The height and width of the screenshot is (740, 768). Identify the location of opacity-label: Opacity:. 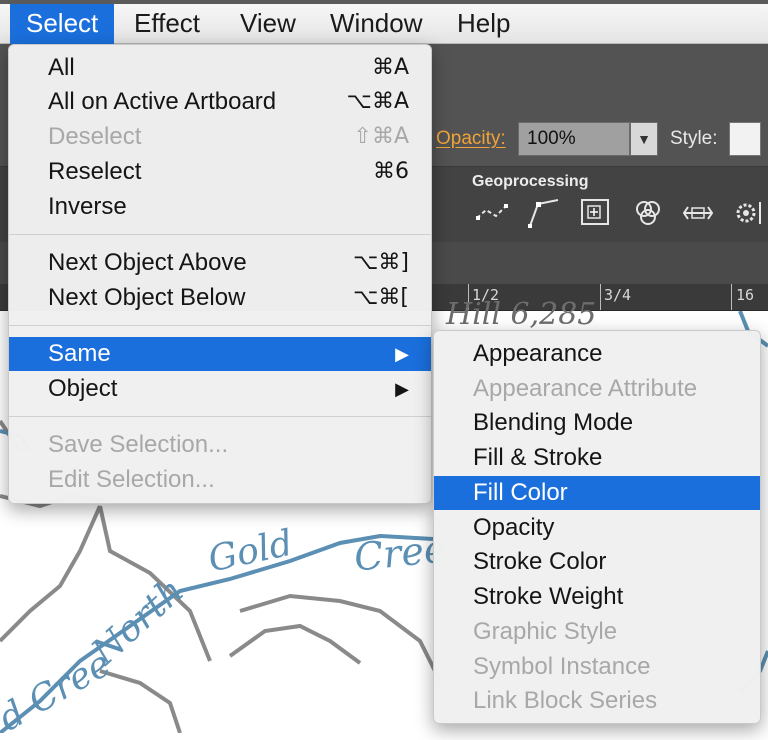
(471, 139).